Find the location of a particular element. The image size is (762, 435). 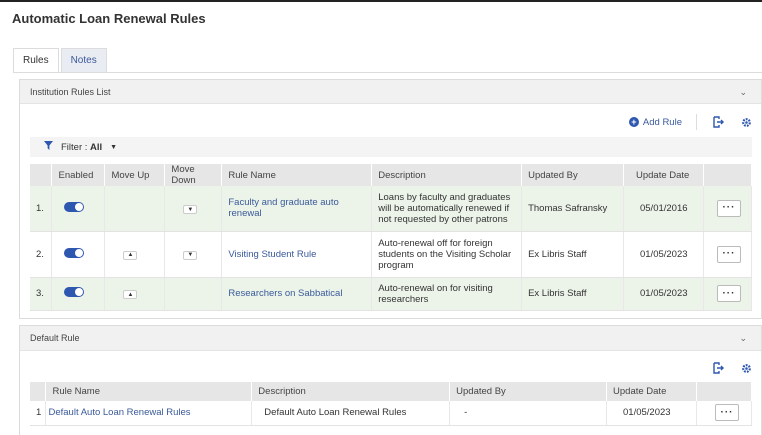

rule-description: Auto-renewal on for visiting researchers is located at coordinates (447, 294).